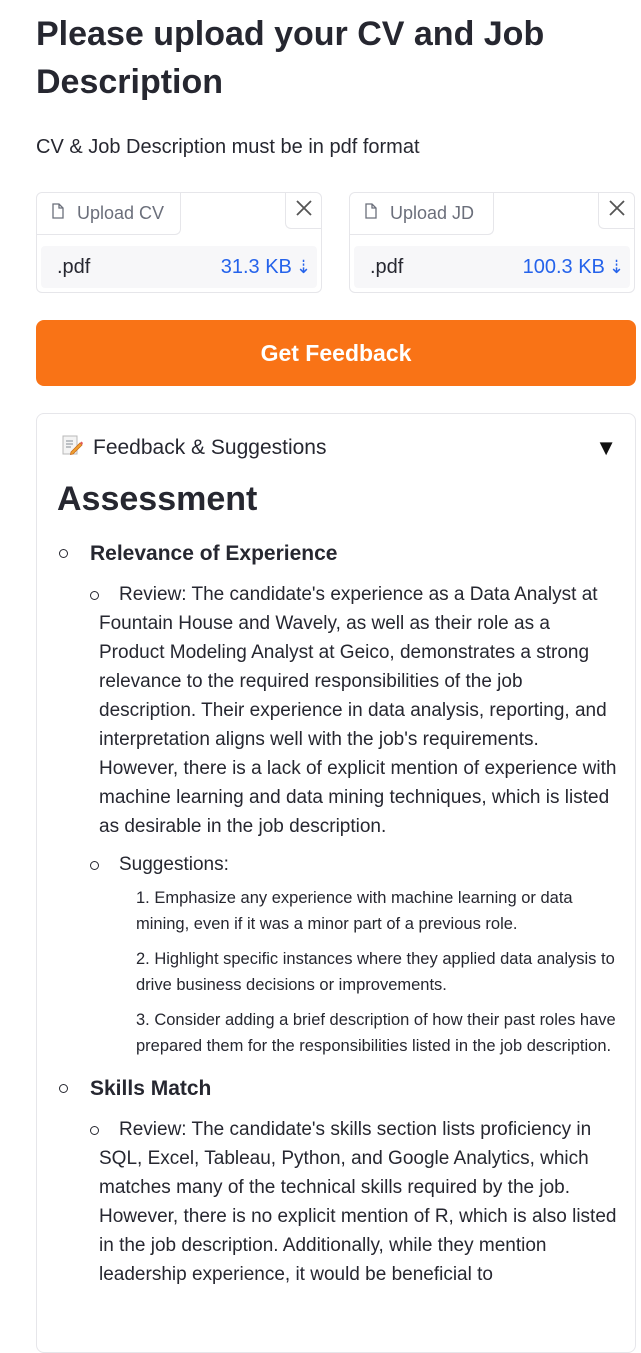 This screenshot has width=641, height=1353. Describe the element at coordinates (563, 266) in the screenshot. I see `jd-file-size: 100.3 KB` at that location.